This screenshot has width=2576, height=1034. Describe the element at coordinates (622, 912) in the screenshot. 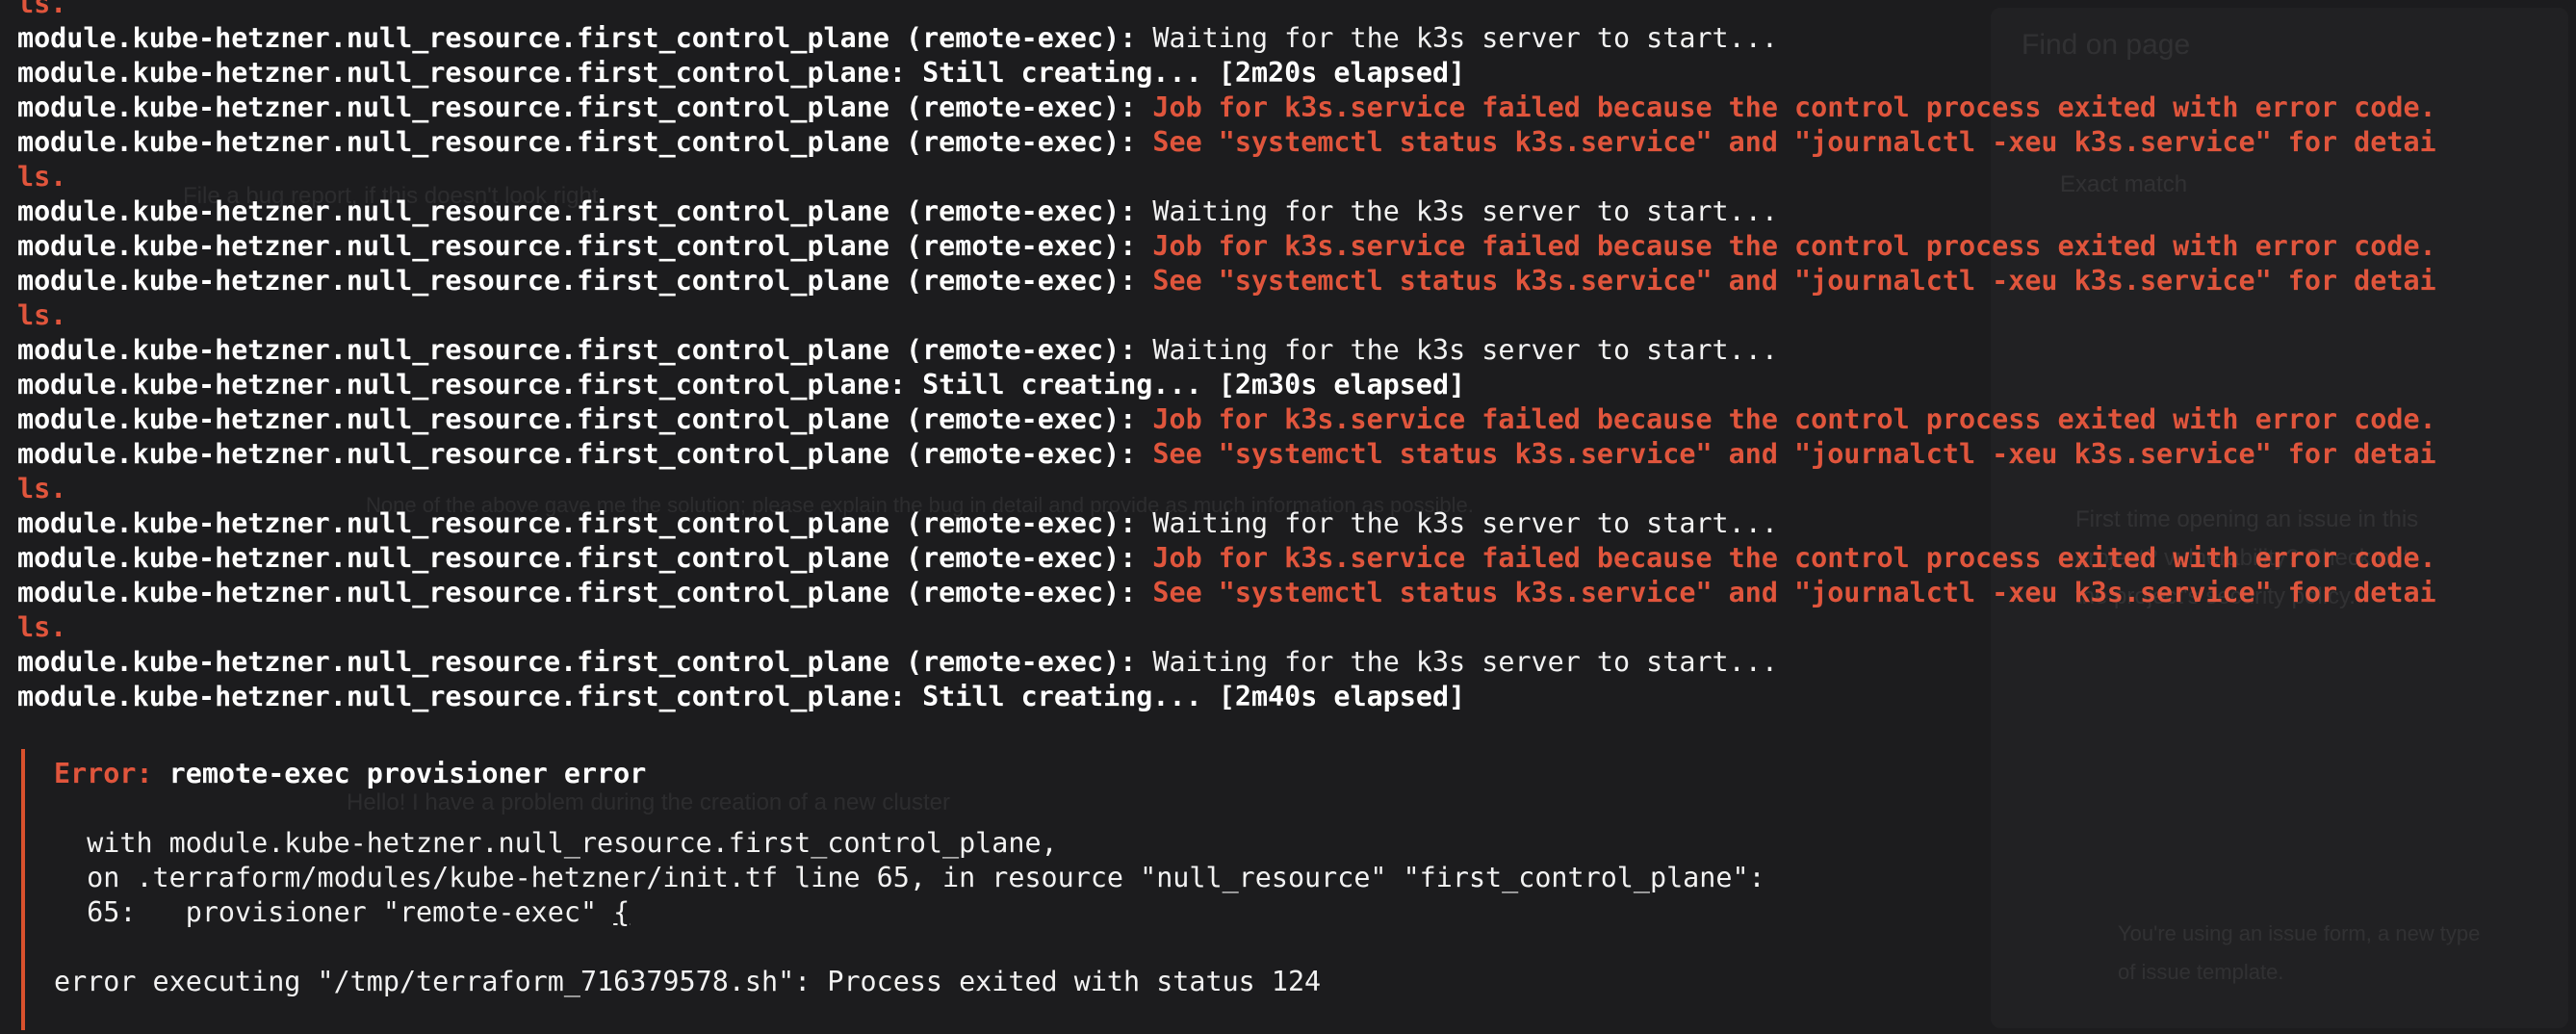

I see `error-code-brace: {` at that location.